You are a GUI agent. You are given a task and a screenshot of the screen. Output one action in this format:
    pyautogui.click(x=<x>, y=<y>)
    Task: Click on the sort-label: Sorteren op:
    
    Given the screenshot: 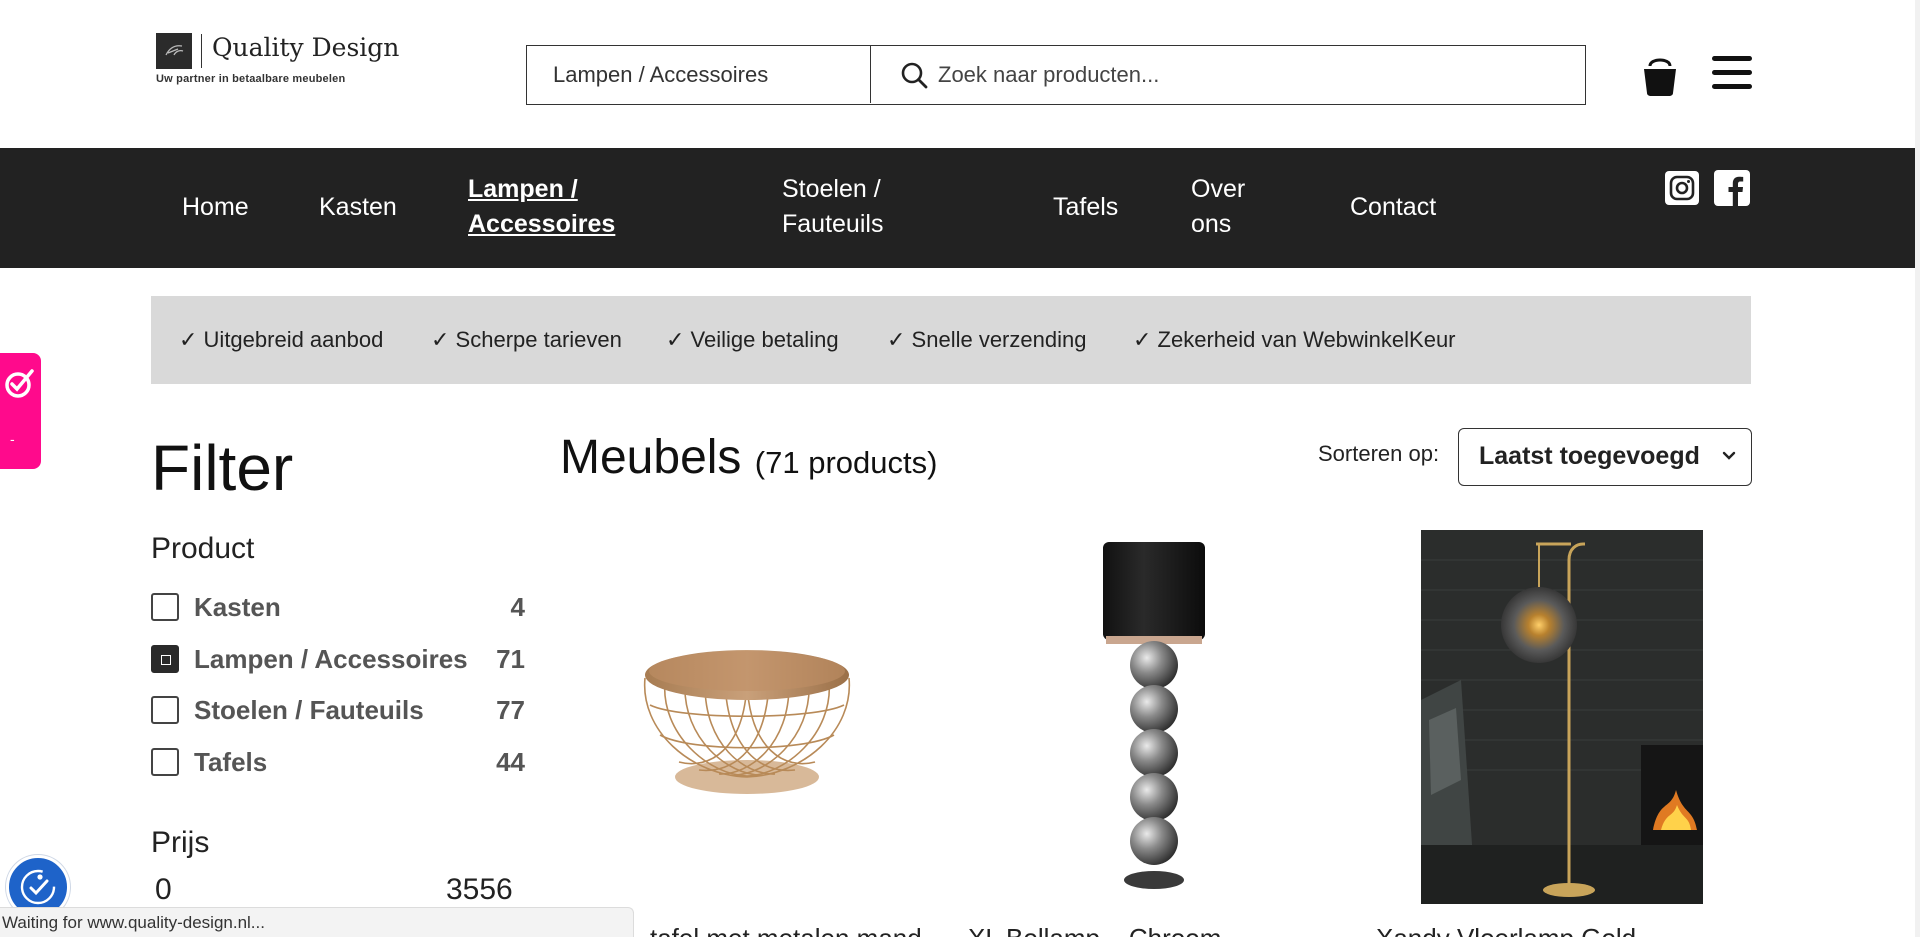 What is the action you would take?
    pyautogui.click(x=1379, y=453)
    